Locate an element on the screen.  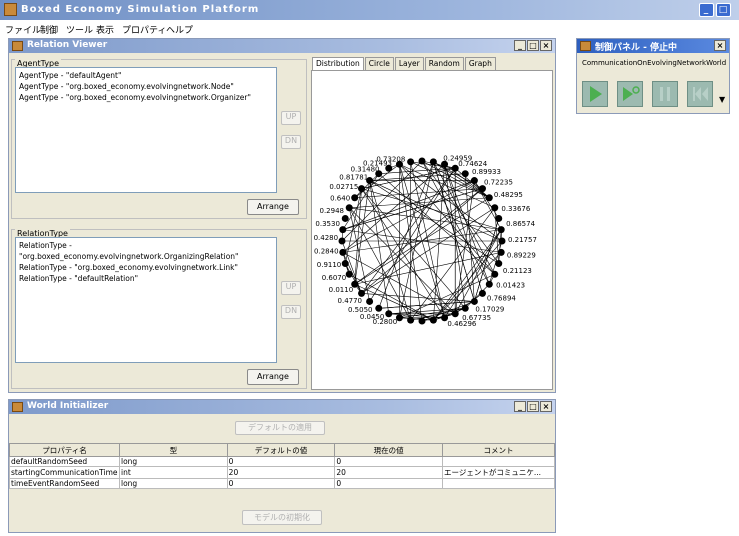
table-row: timeEventRandomSeed long 0 0 is located at coordinates (282, 483).